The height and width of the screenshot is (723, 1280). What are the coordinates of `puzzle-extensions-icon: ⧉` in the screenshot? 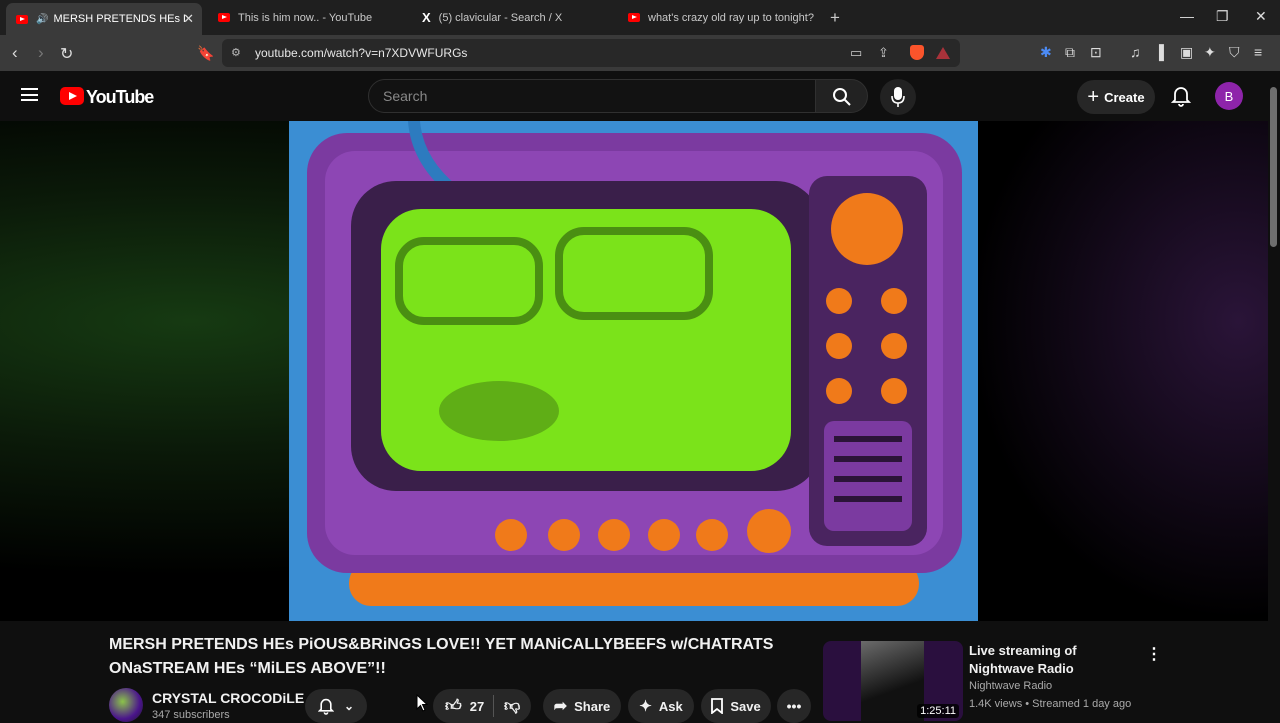 It's located at (1070, 52).